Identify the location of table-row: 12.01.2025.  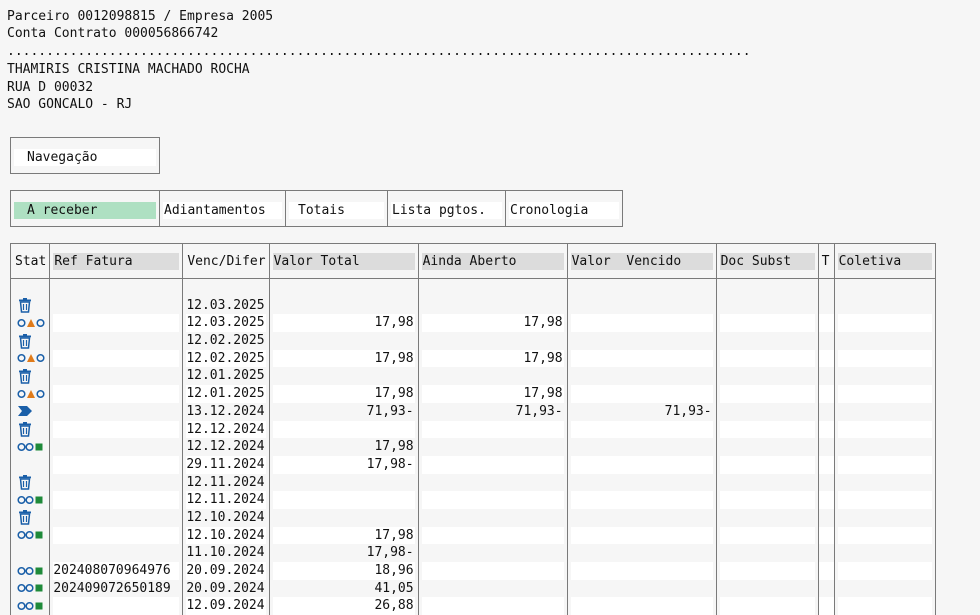
(472, 376).